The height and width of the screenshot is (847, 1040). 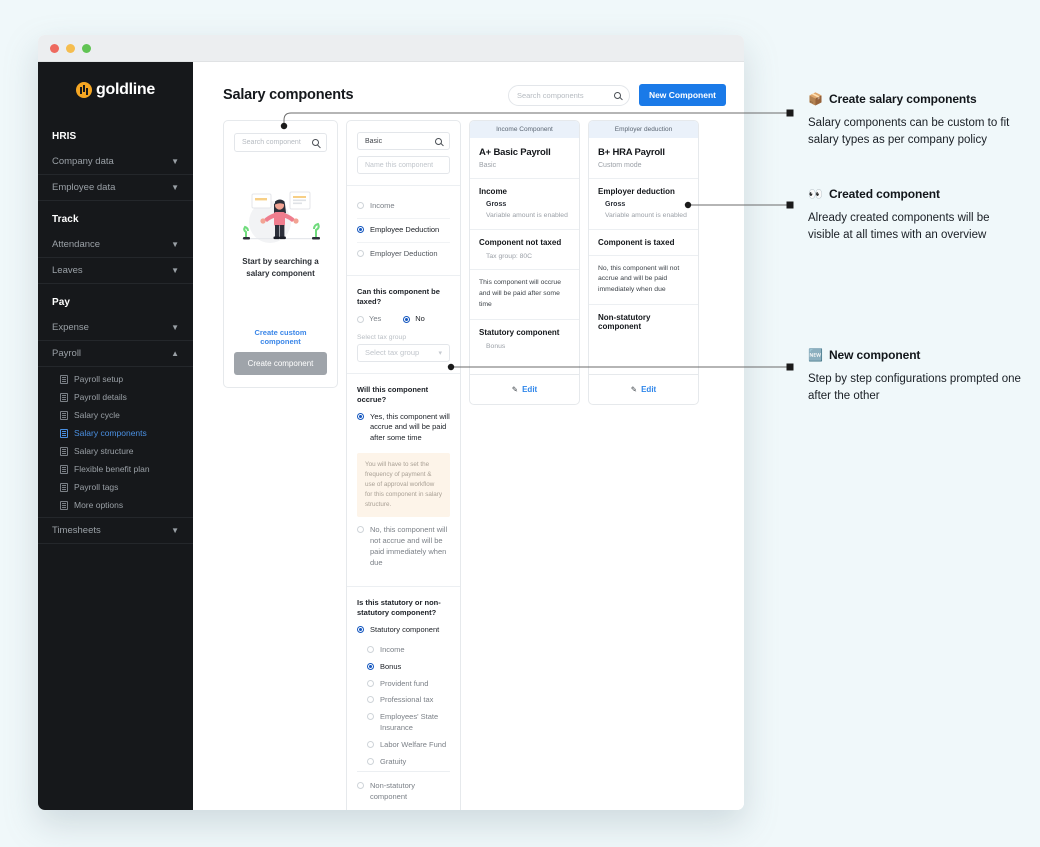 What do you see at coordinates (115, 90) in the screenshot?
I see `brand-logo: goldline` at bounding box center [115, 90].